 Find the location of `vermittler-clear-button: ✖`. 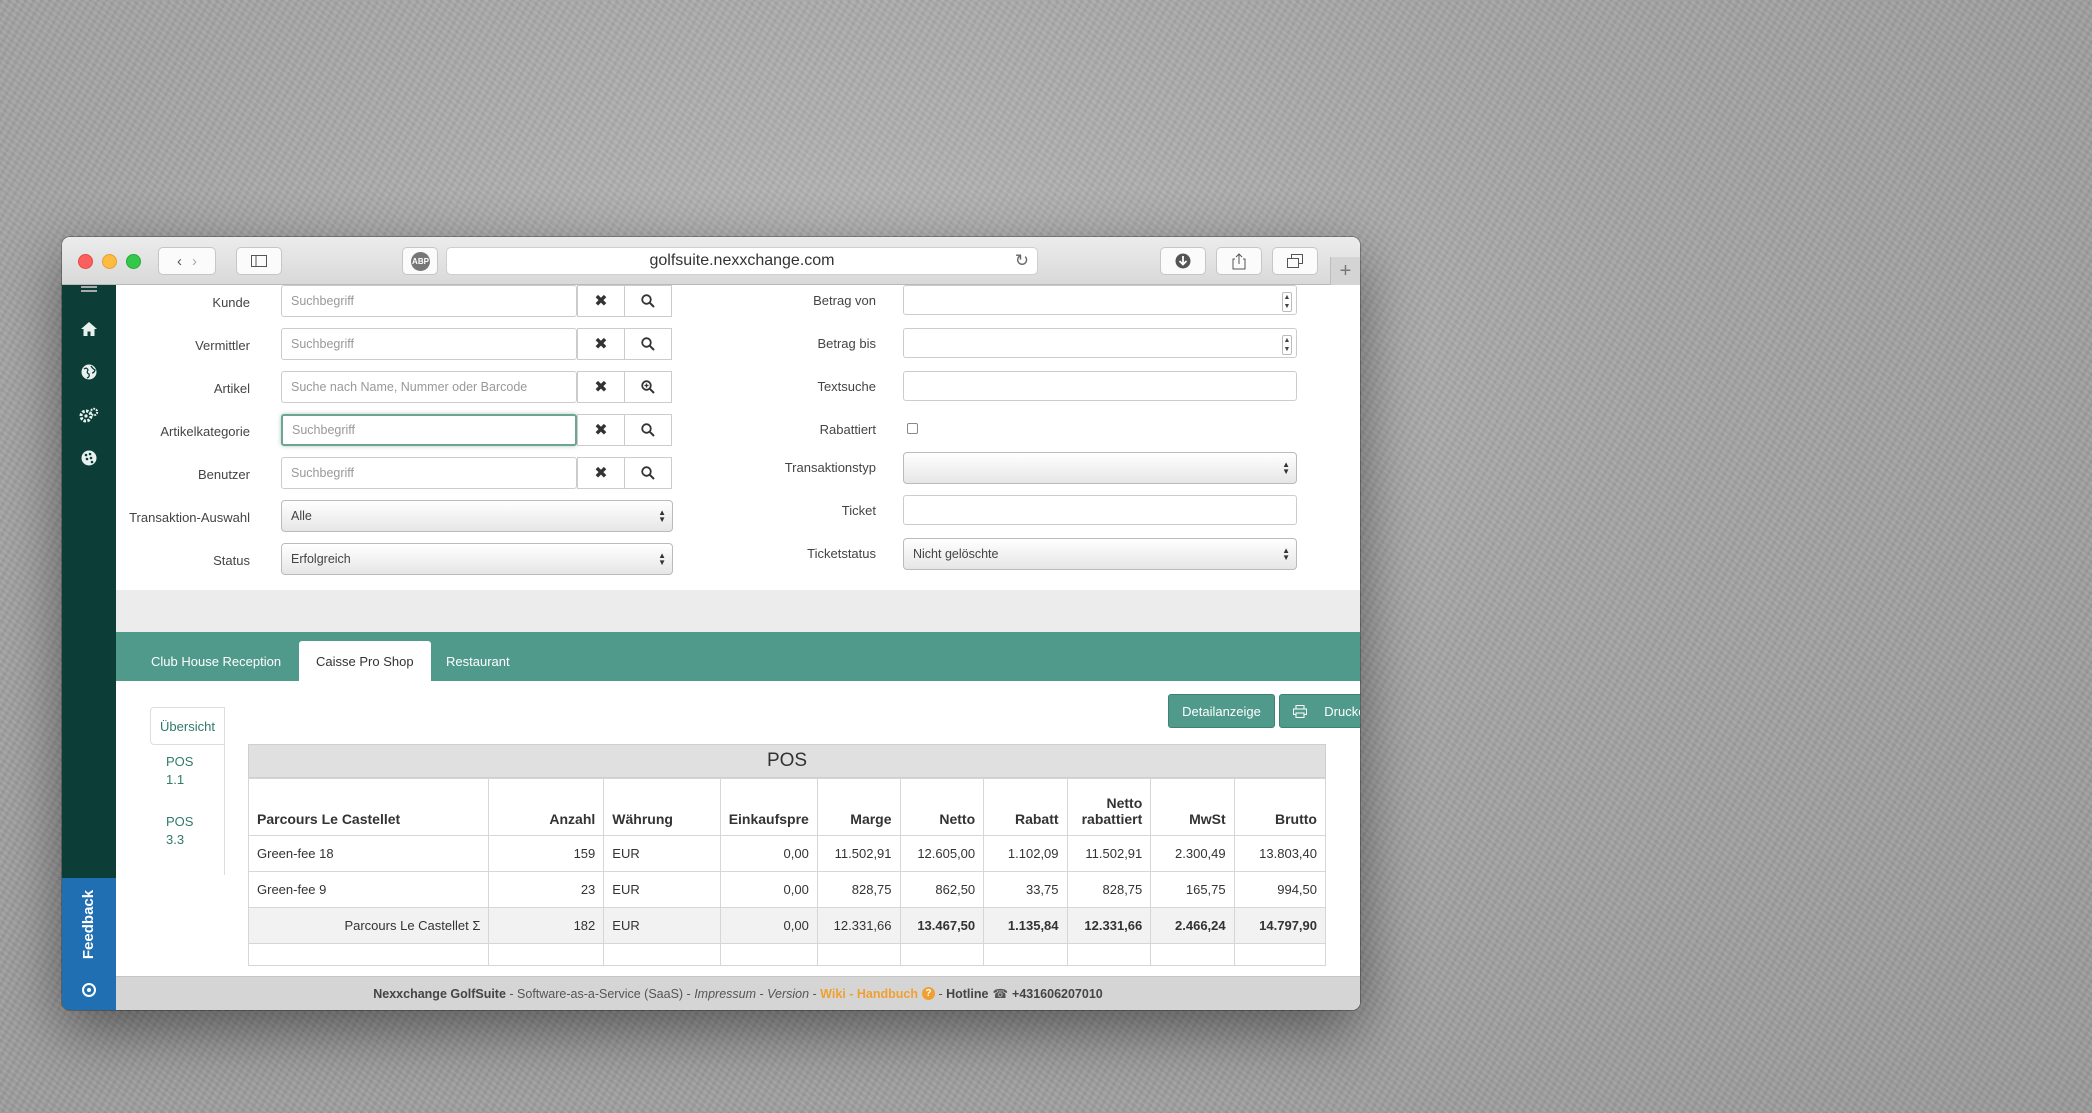

vermittler-clear-button: ✖ is located at coordinates (601, 344).